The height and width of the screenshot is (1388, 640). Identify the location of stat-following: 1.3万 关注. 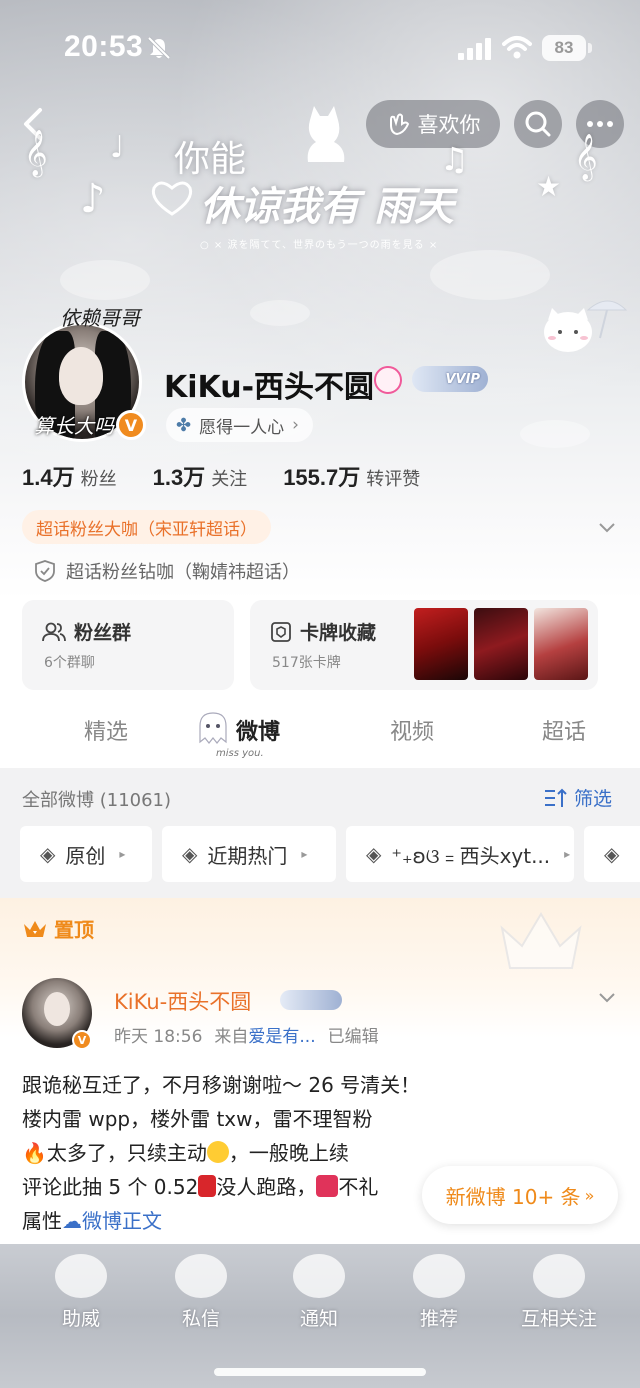
(200, 476).